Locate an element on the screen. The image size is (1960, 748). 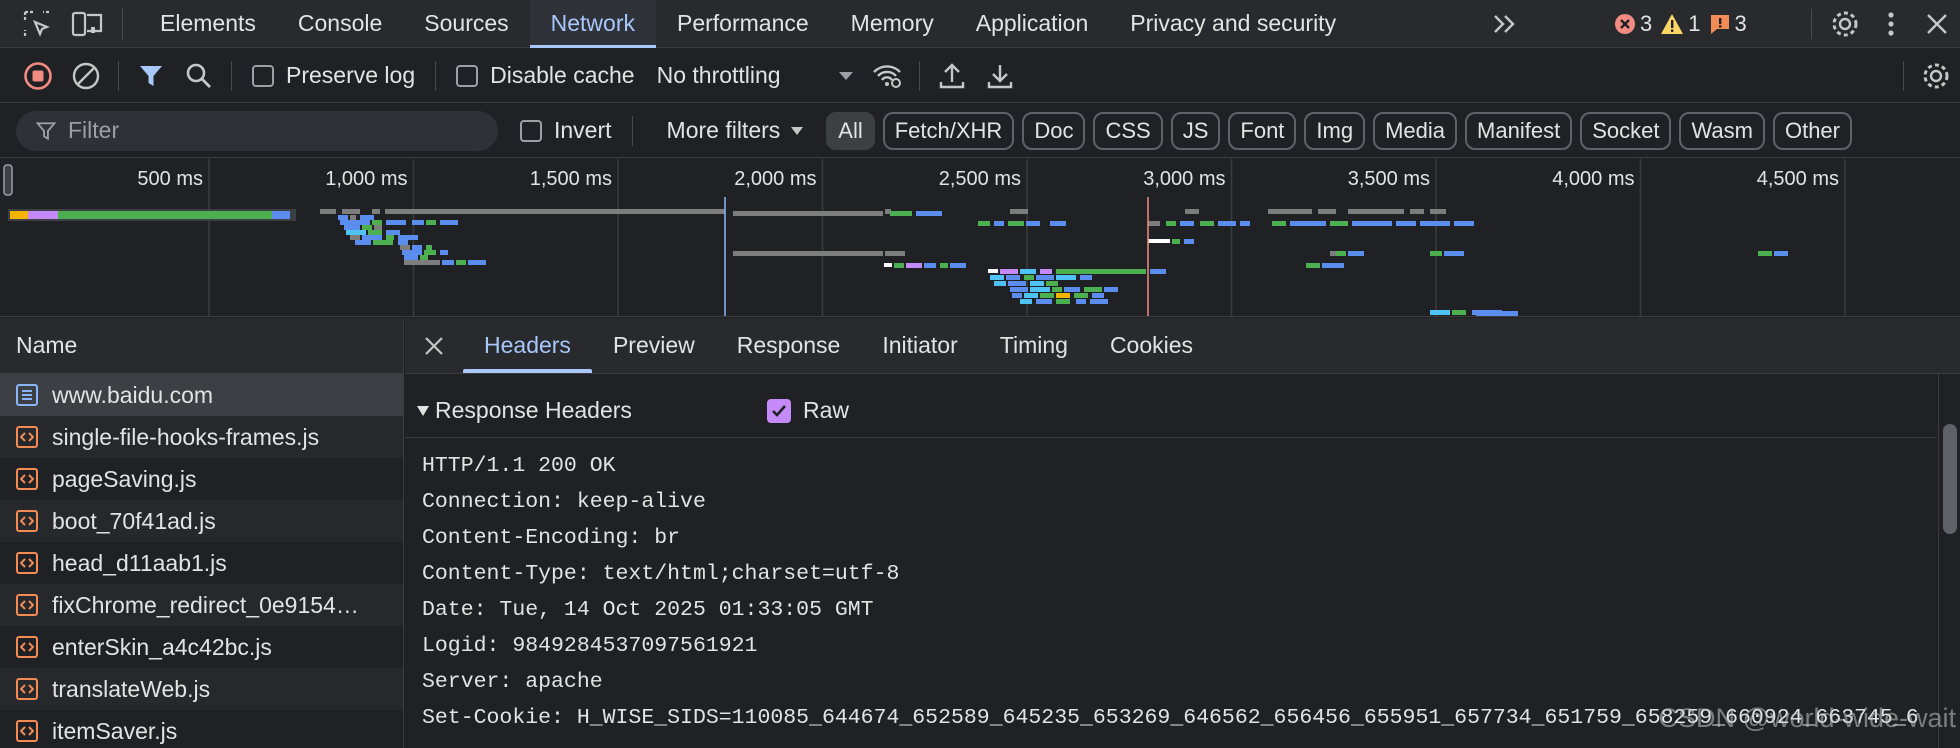
response-headers-toggle: Response Headers is located at coordinates (524, 410).